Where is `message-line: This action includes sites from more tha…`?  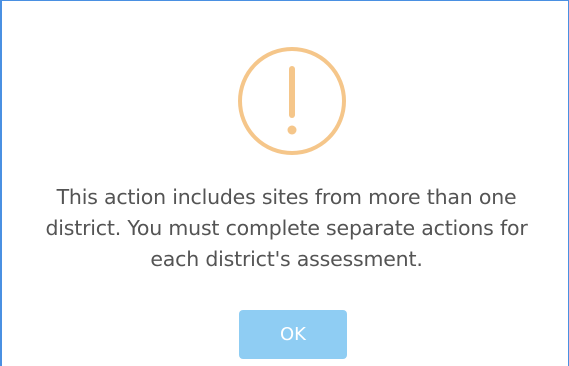
message-line: This action includes sites from more tha… is located at coordinates (286, 197).